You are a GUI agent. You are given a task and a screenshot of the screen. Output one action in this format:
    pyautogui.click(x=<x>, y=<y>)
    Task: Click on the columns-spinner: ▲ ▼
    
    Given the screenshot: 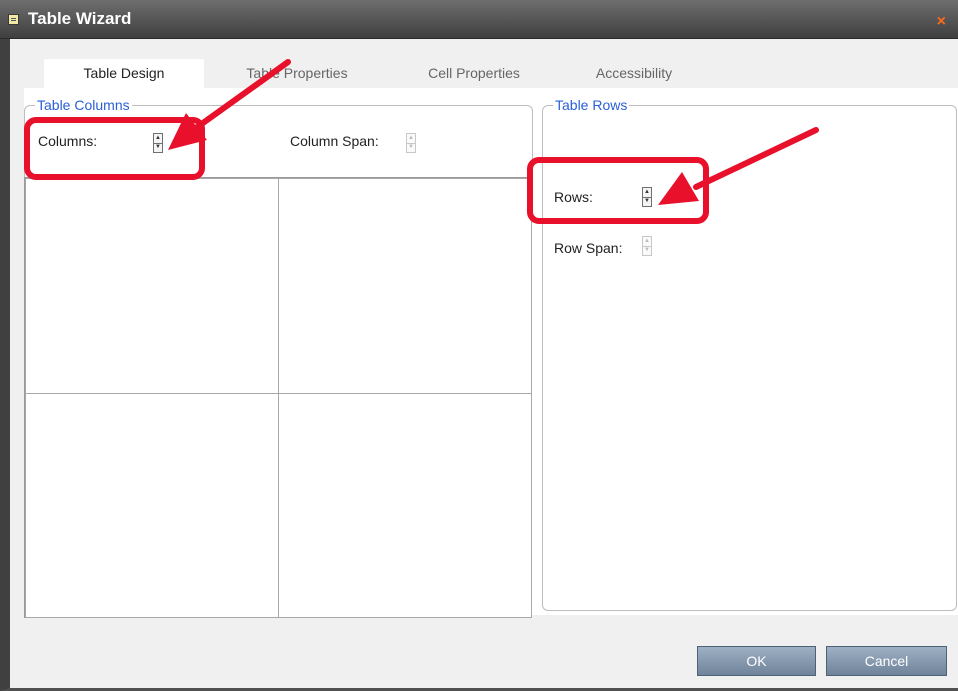 What is the action you would take?
    pyautogui.click(x=158, y=143)
    